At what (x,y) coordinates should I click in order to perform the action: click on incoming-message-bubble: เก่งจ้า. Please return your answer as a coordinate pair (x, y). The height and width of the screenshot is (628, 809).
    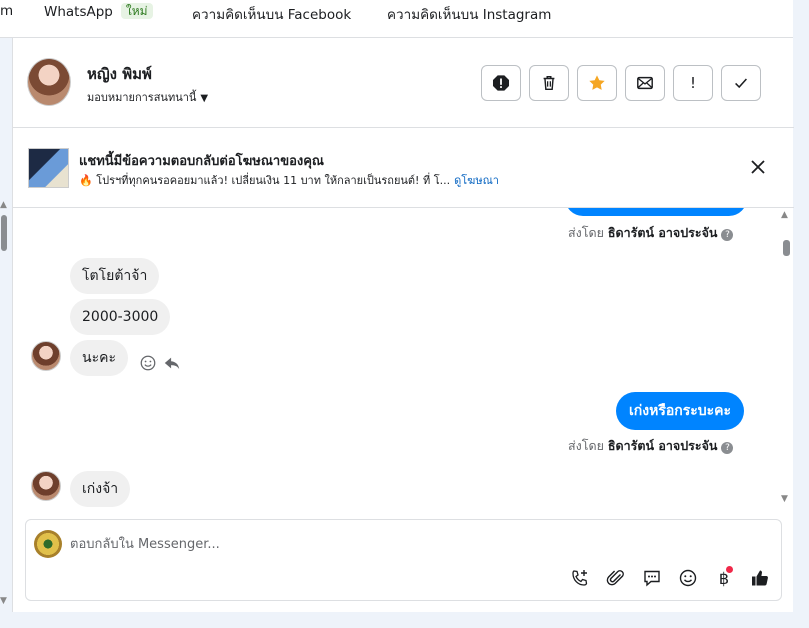
    Looking at the image, I should click on (100, 489).